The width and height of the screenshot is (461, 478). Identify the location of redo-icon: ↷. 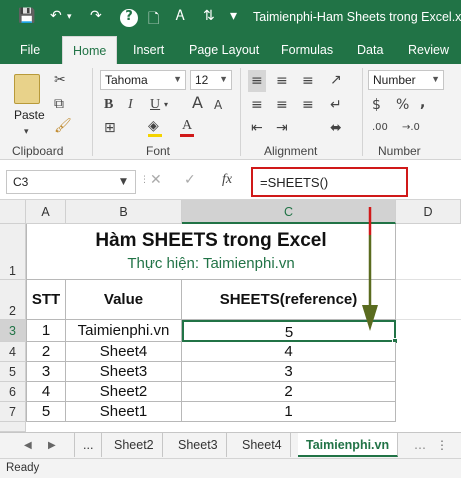
(96, 16).